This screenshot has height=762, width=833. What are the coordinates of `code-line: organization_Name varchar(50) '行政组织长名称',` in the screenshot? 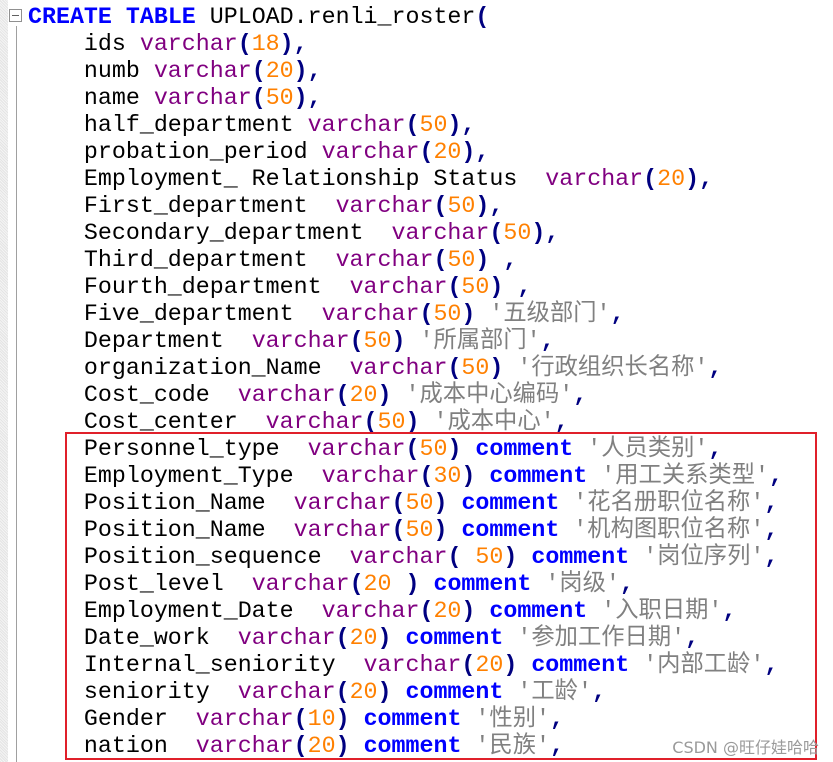 It's located at (405, 368).